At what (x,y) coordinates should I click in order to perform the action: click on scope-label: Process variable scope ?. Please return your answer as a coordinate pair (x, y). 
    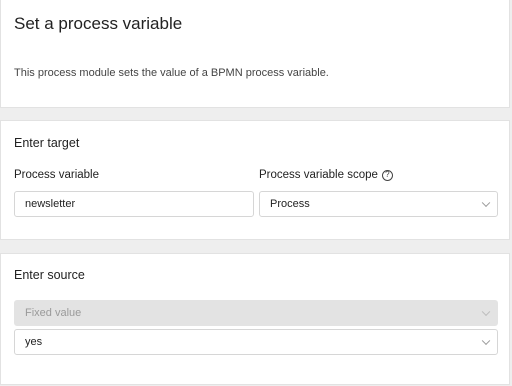
    Looking at the image, I should click on (326, 175).